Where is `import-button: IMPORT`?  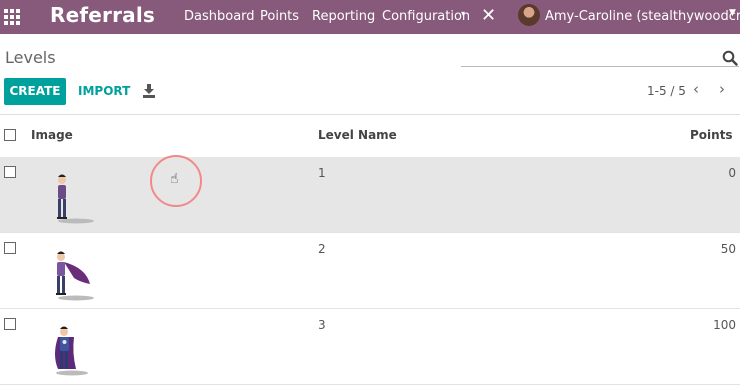
import-button: IMPORT is located at coordinates (104, 91).